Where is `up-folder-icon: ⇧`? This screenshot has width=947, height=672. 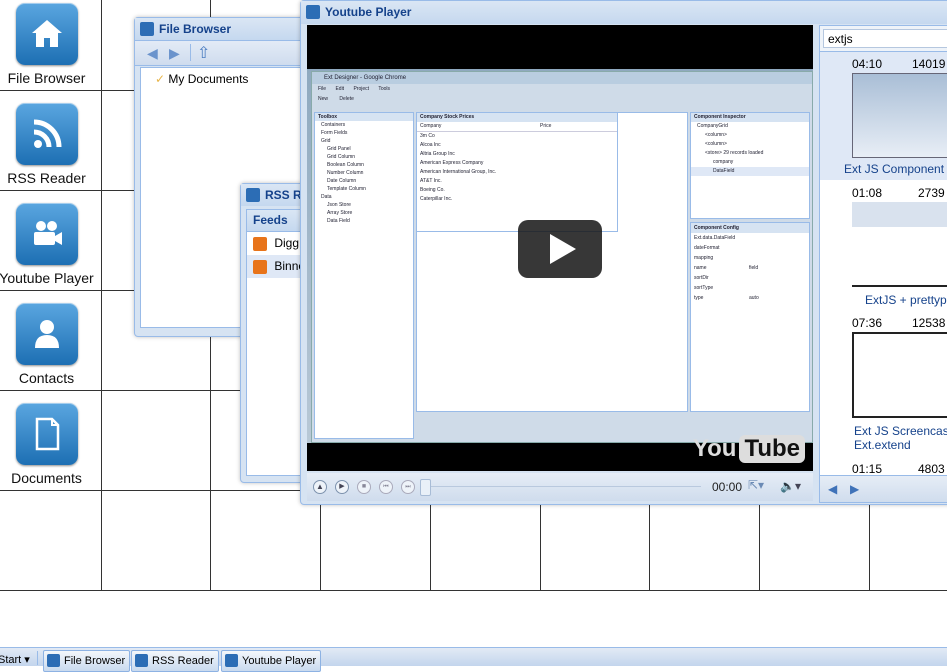
up-folder-icon: ⇧ is located at coordinates (203, 53).